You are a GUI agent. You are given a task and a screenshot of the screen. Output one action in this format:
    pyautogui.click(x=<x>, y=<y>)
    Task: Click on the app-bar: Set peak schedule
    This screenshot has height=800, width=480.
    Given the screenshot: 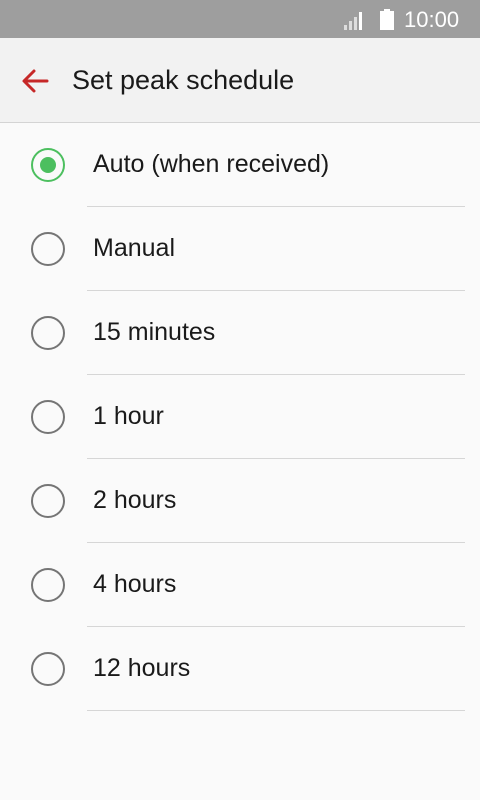 What is the action you would take?
    pyautogui.click(x=240, y=80)
    